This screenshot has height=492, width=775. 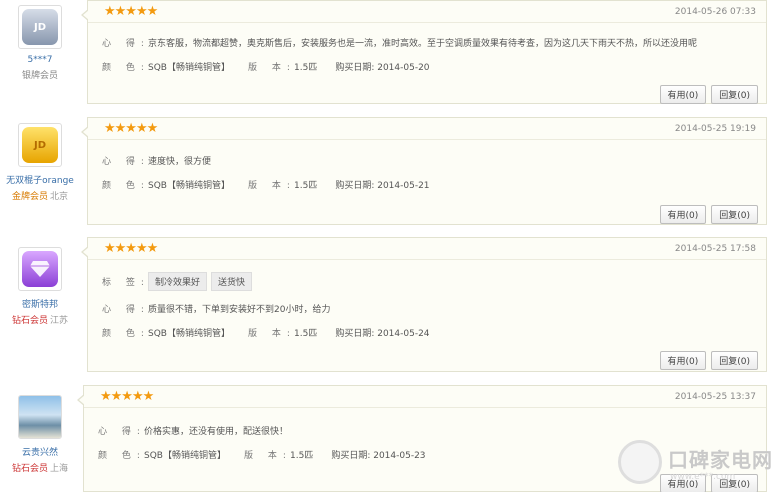 What do you see at coordinates (640, 462) in the screenshot?
I see `site-logo-icon` at bounding box center [640, 462].